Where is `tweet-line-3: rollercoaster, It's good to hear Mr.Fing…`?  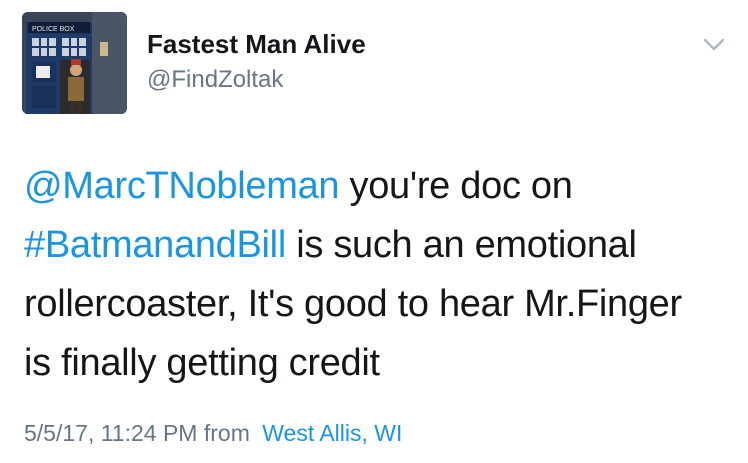
tweet-line-3: rollercoaster, It's good to hear Mr.Fing… is located at coordinates (353, 304).